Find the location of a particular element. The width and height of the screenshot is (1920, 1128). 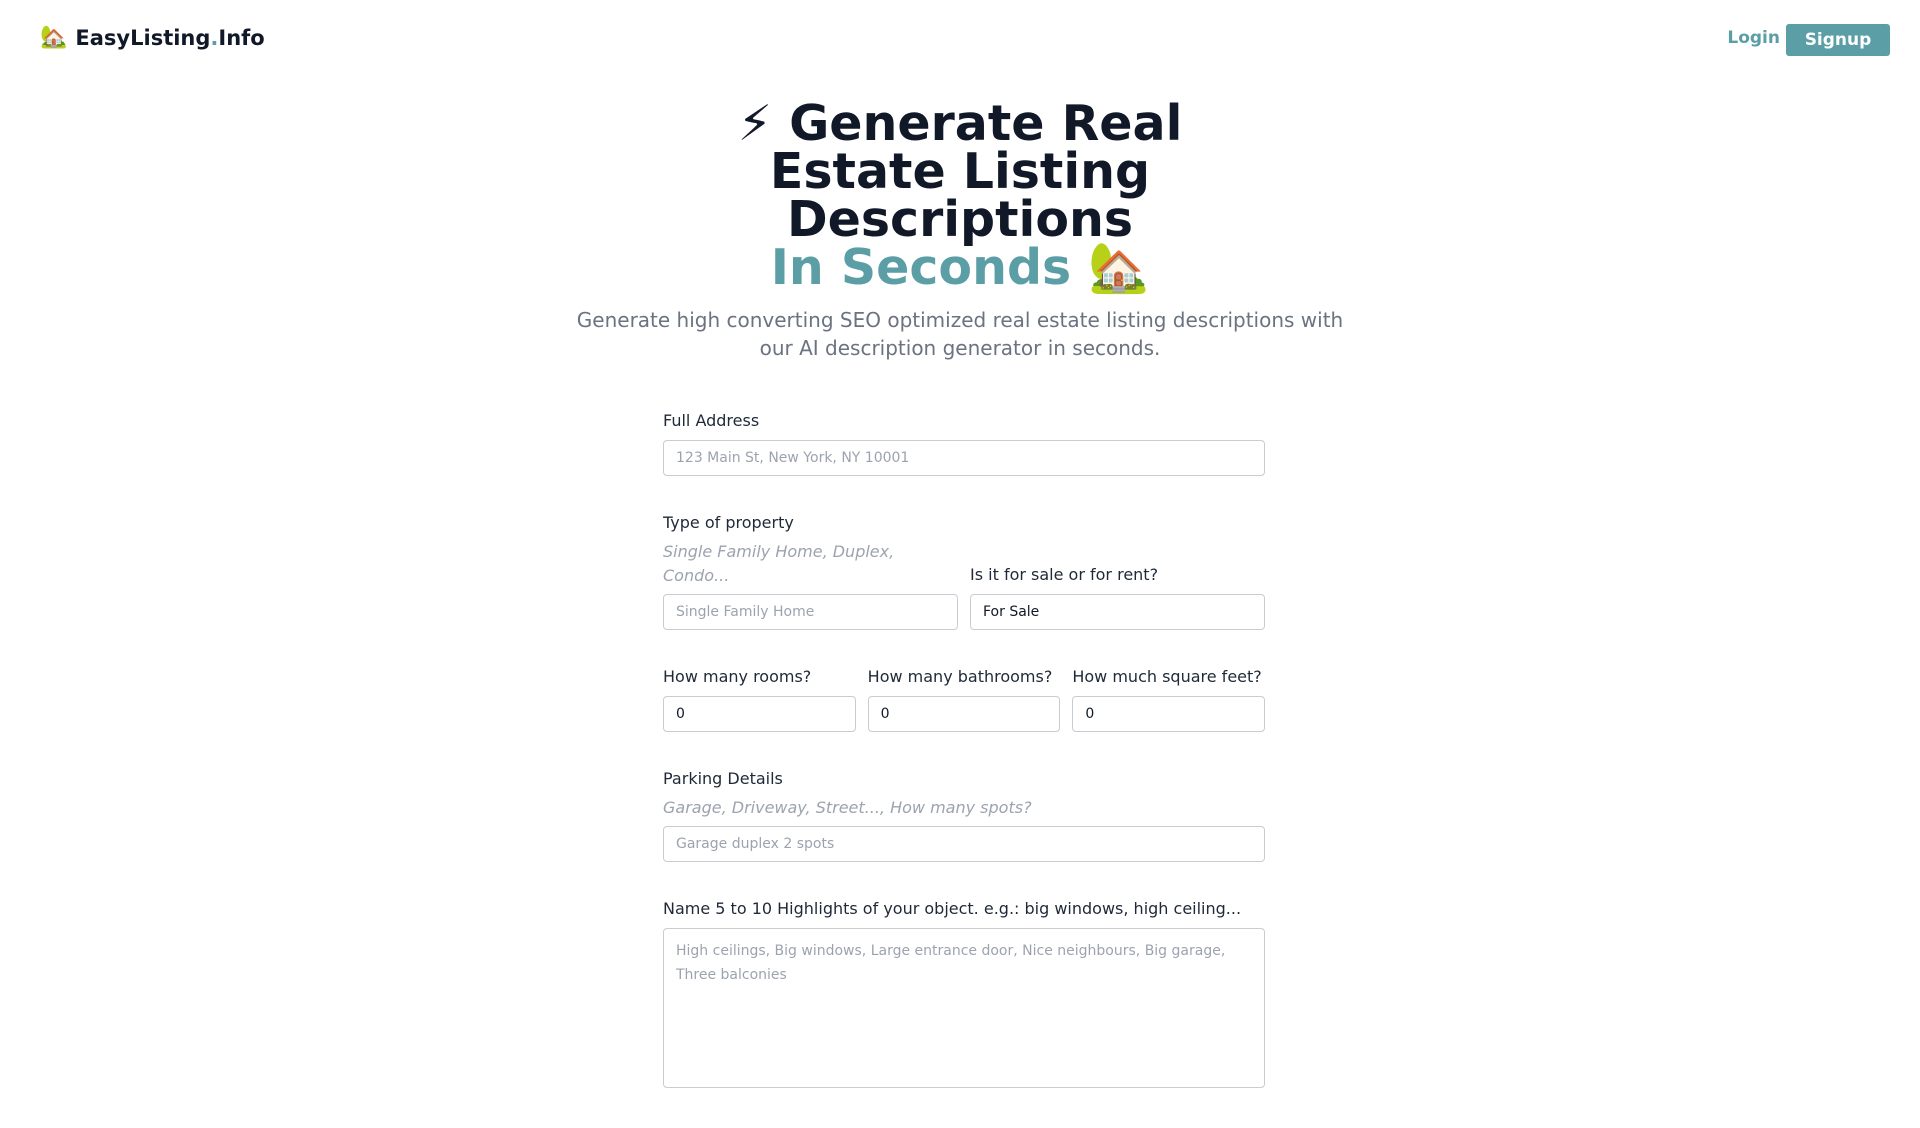

address-input is located at coordinates (964, 458).